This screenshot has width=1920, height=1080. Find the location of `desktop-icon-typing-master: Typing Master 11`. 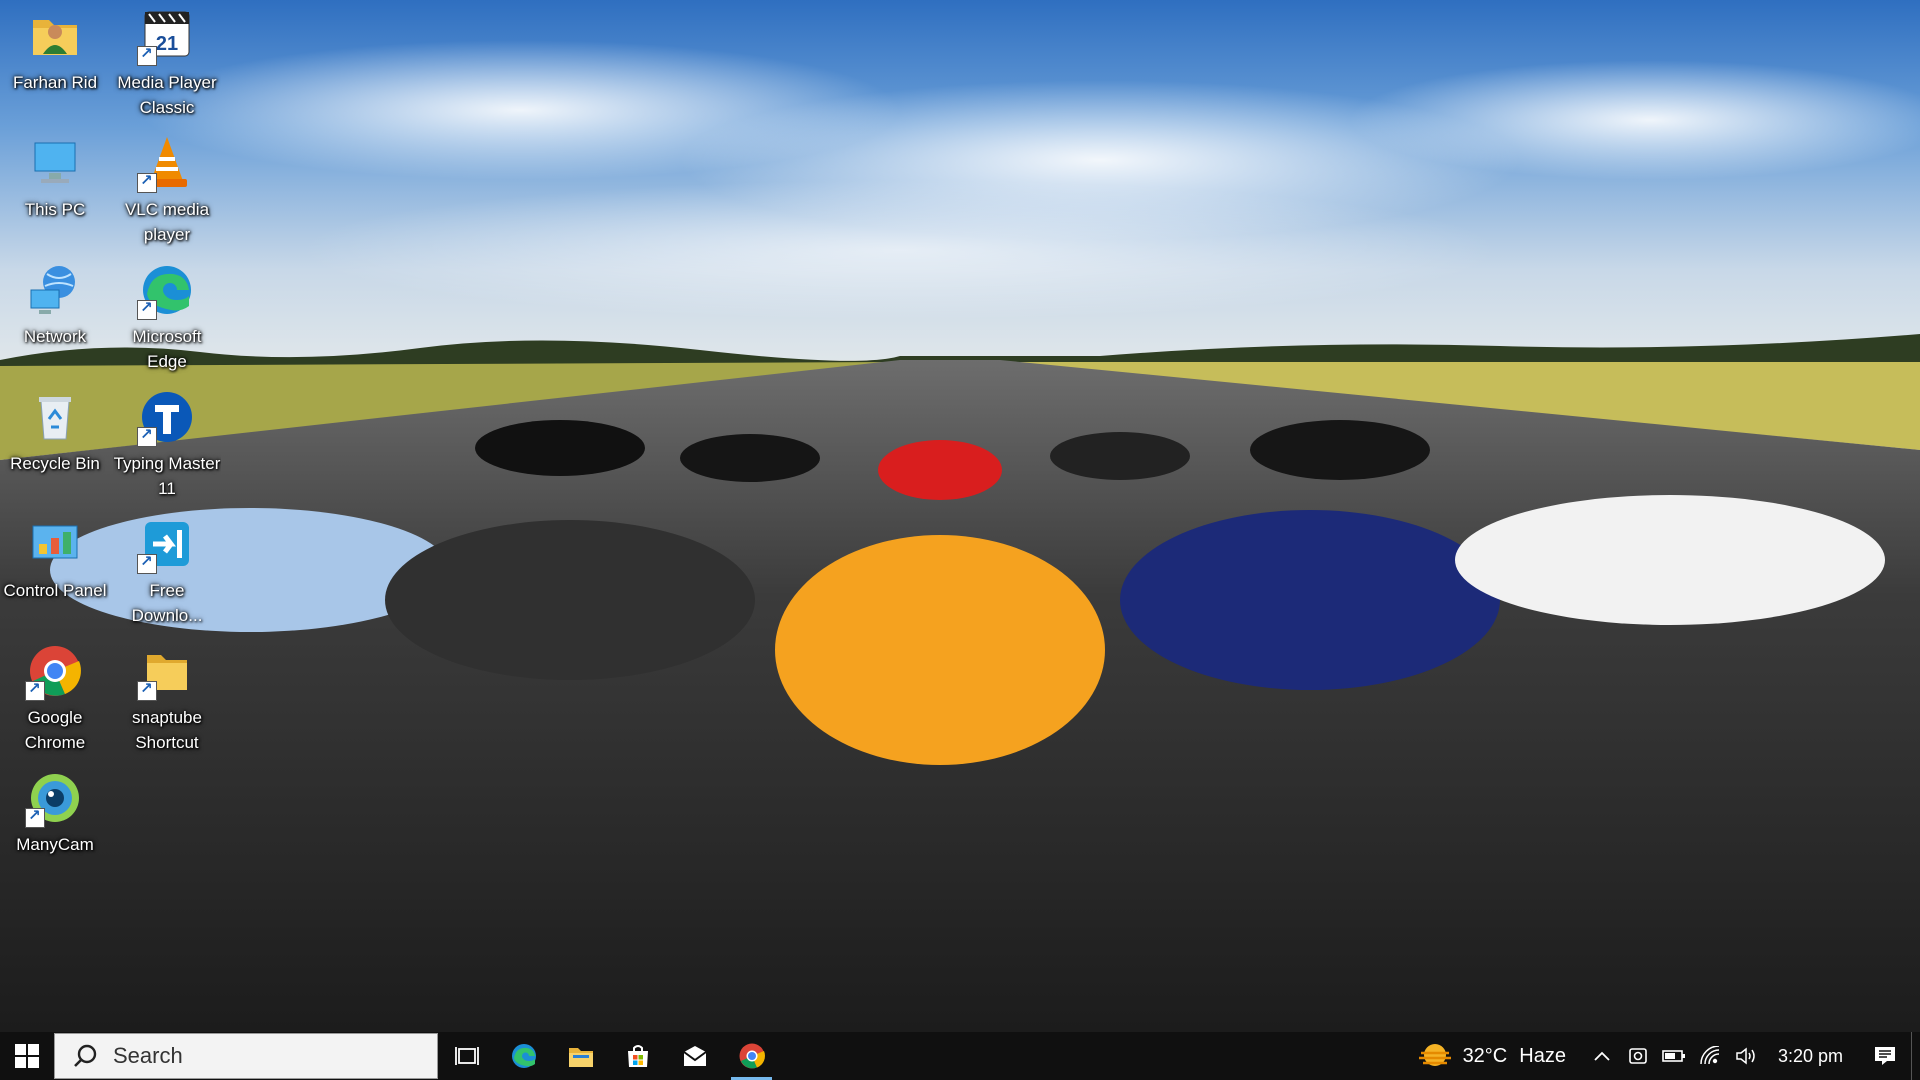

desktop-icon-typing-master: Typing Master 11 is located at coordinates (167, 443).